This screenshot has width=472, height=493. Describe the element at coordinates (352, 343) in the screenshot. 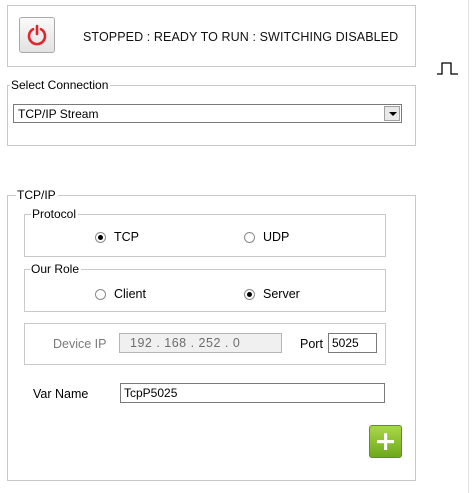

I see `port-field: 5025` at that location.